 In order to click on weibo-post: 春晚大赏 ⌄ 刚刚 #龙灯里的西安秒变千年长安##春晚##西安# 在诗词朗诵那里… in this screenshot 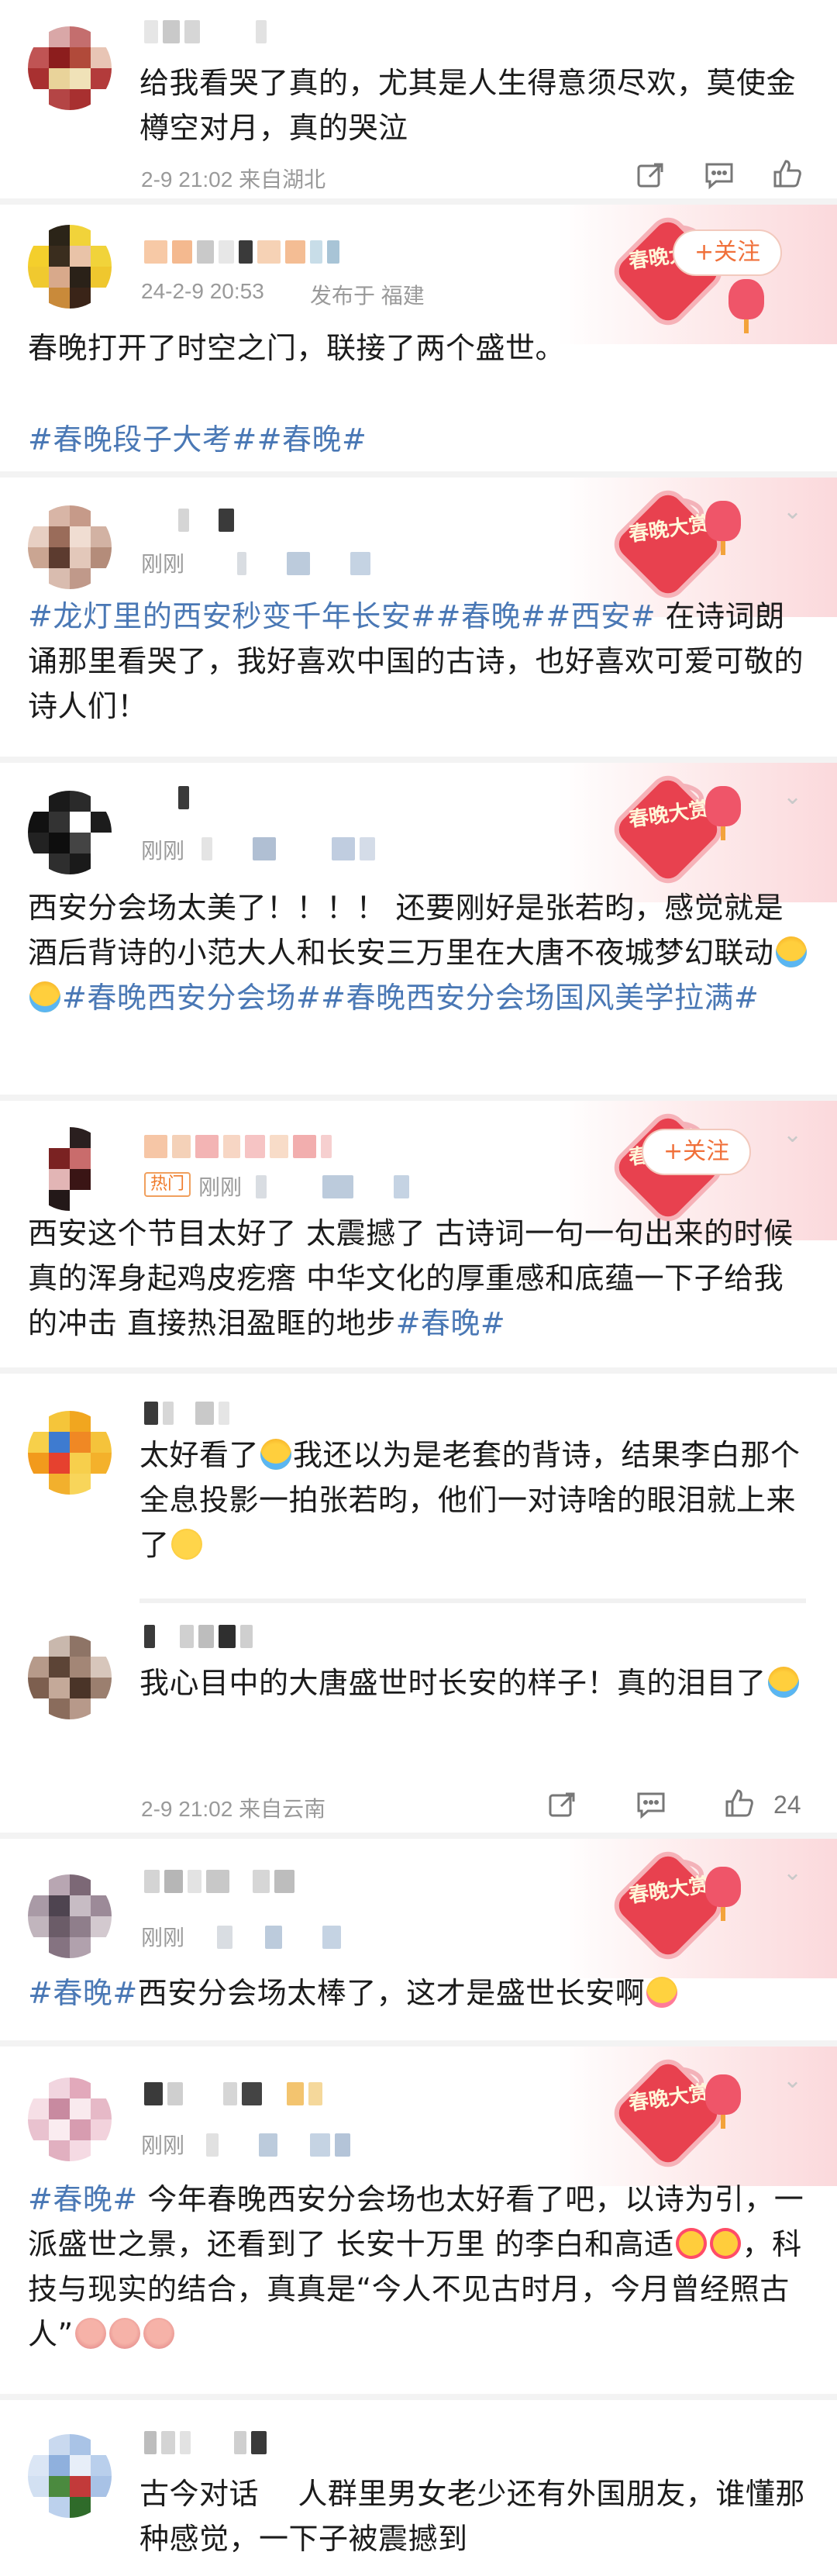, I will do `click(418, 614)`.